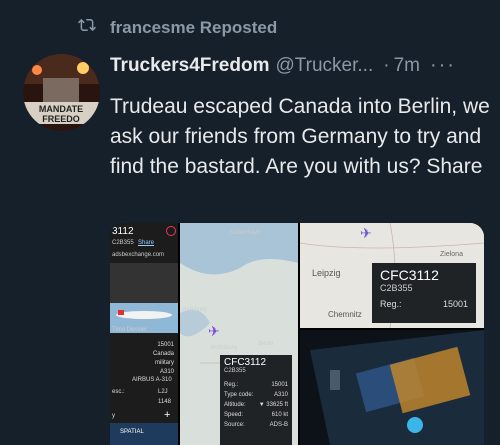 This screenshot has width=500, height=445. I want to click on panel1-values: 15001 Canada military A310, so click(163, 358).